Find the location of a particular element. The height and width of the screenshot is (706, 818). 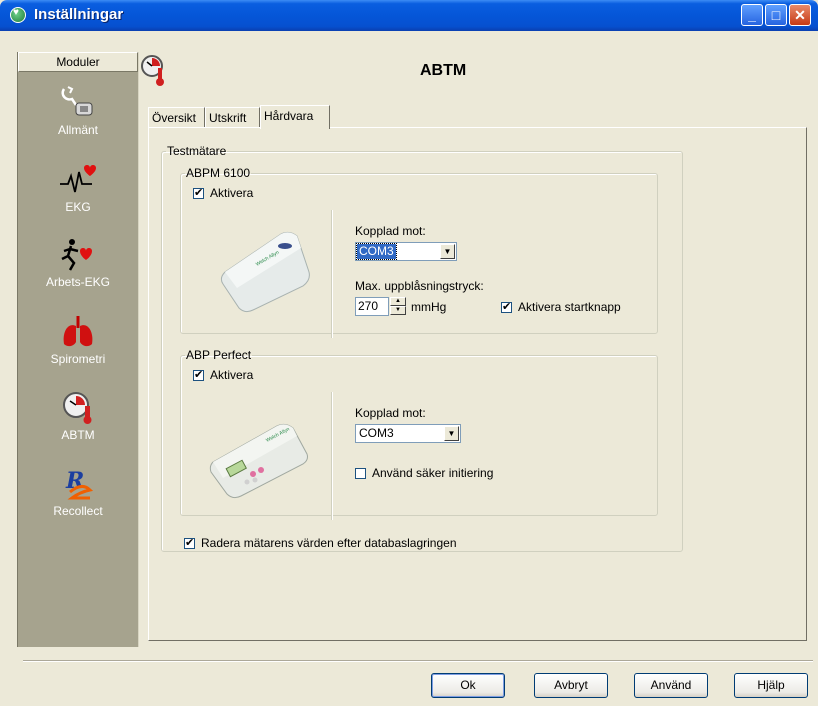

abp-device-image: Welch Allyn is located at coordinates (262, 453).